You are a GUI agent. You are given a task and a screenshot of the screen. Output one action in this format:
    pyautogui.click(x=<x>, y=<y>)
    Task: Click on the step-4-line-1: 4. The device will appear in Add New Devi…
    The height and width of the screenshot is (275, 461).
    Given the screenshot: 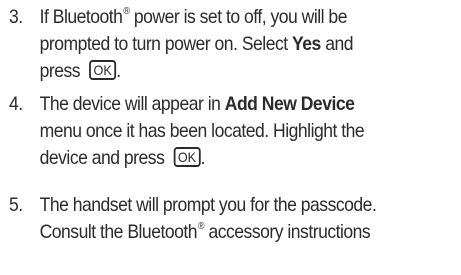 What is the action you would take?
    pyautogui.click(x=207, y=104)
    